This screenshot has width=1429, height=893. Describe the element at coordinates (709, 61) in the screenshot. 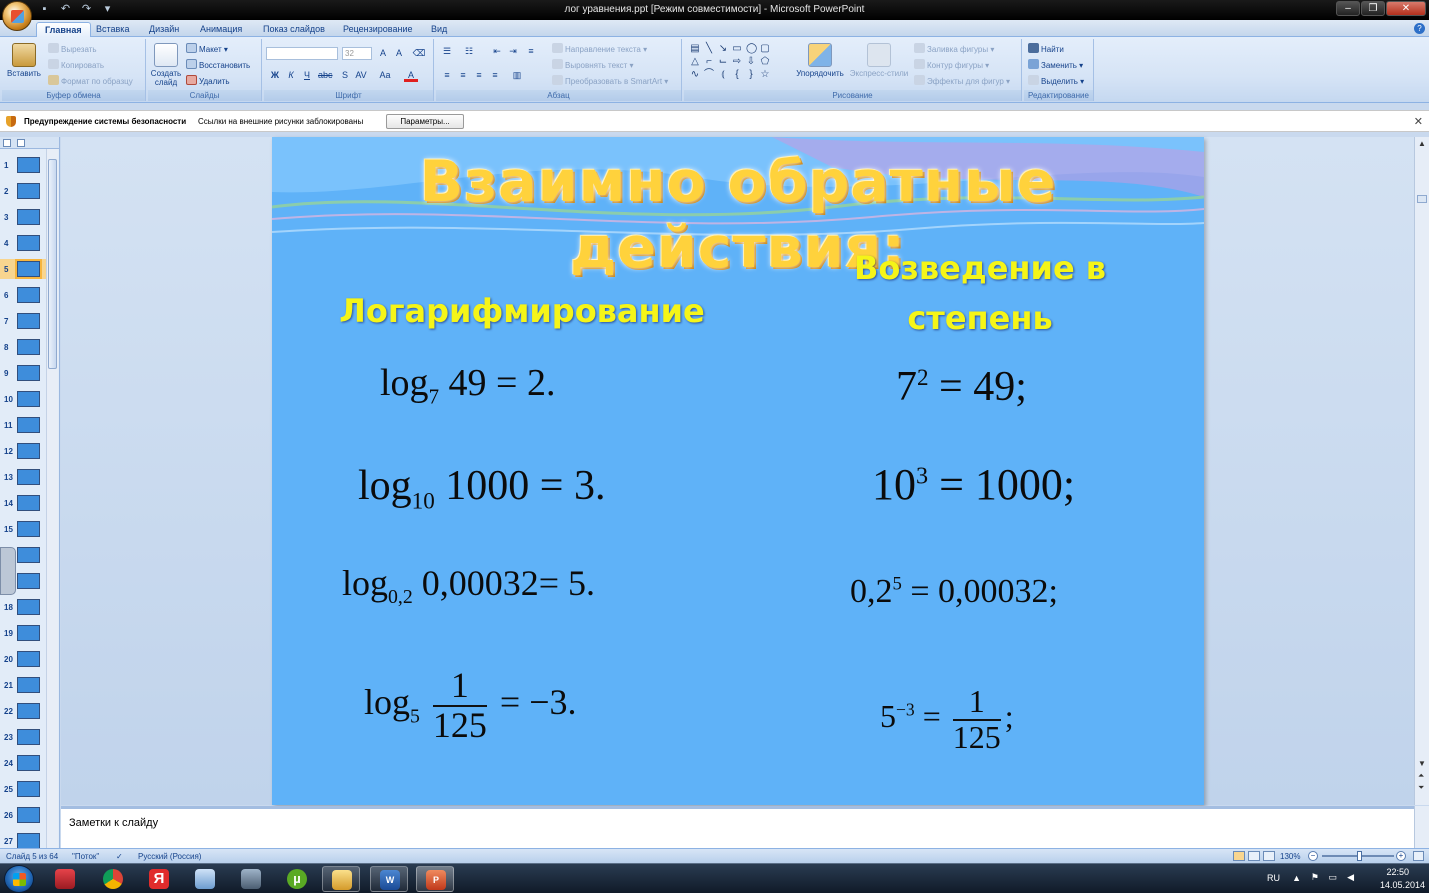

I see `connector-shape-icon: ⌐` at that location.